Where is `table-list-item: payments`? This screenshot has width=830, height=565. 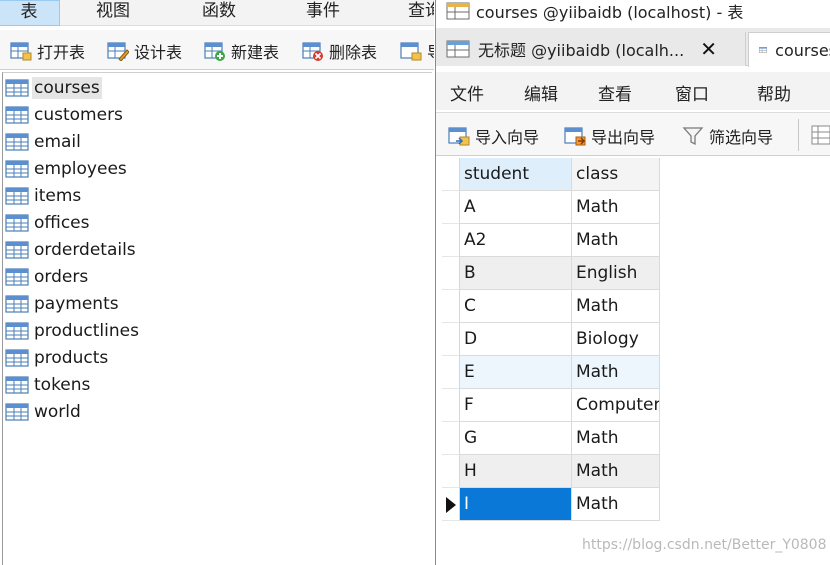
table-list-item: payments is located at coordinates (63, 304).